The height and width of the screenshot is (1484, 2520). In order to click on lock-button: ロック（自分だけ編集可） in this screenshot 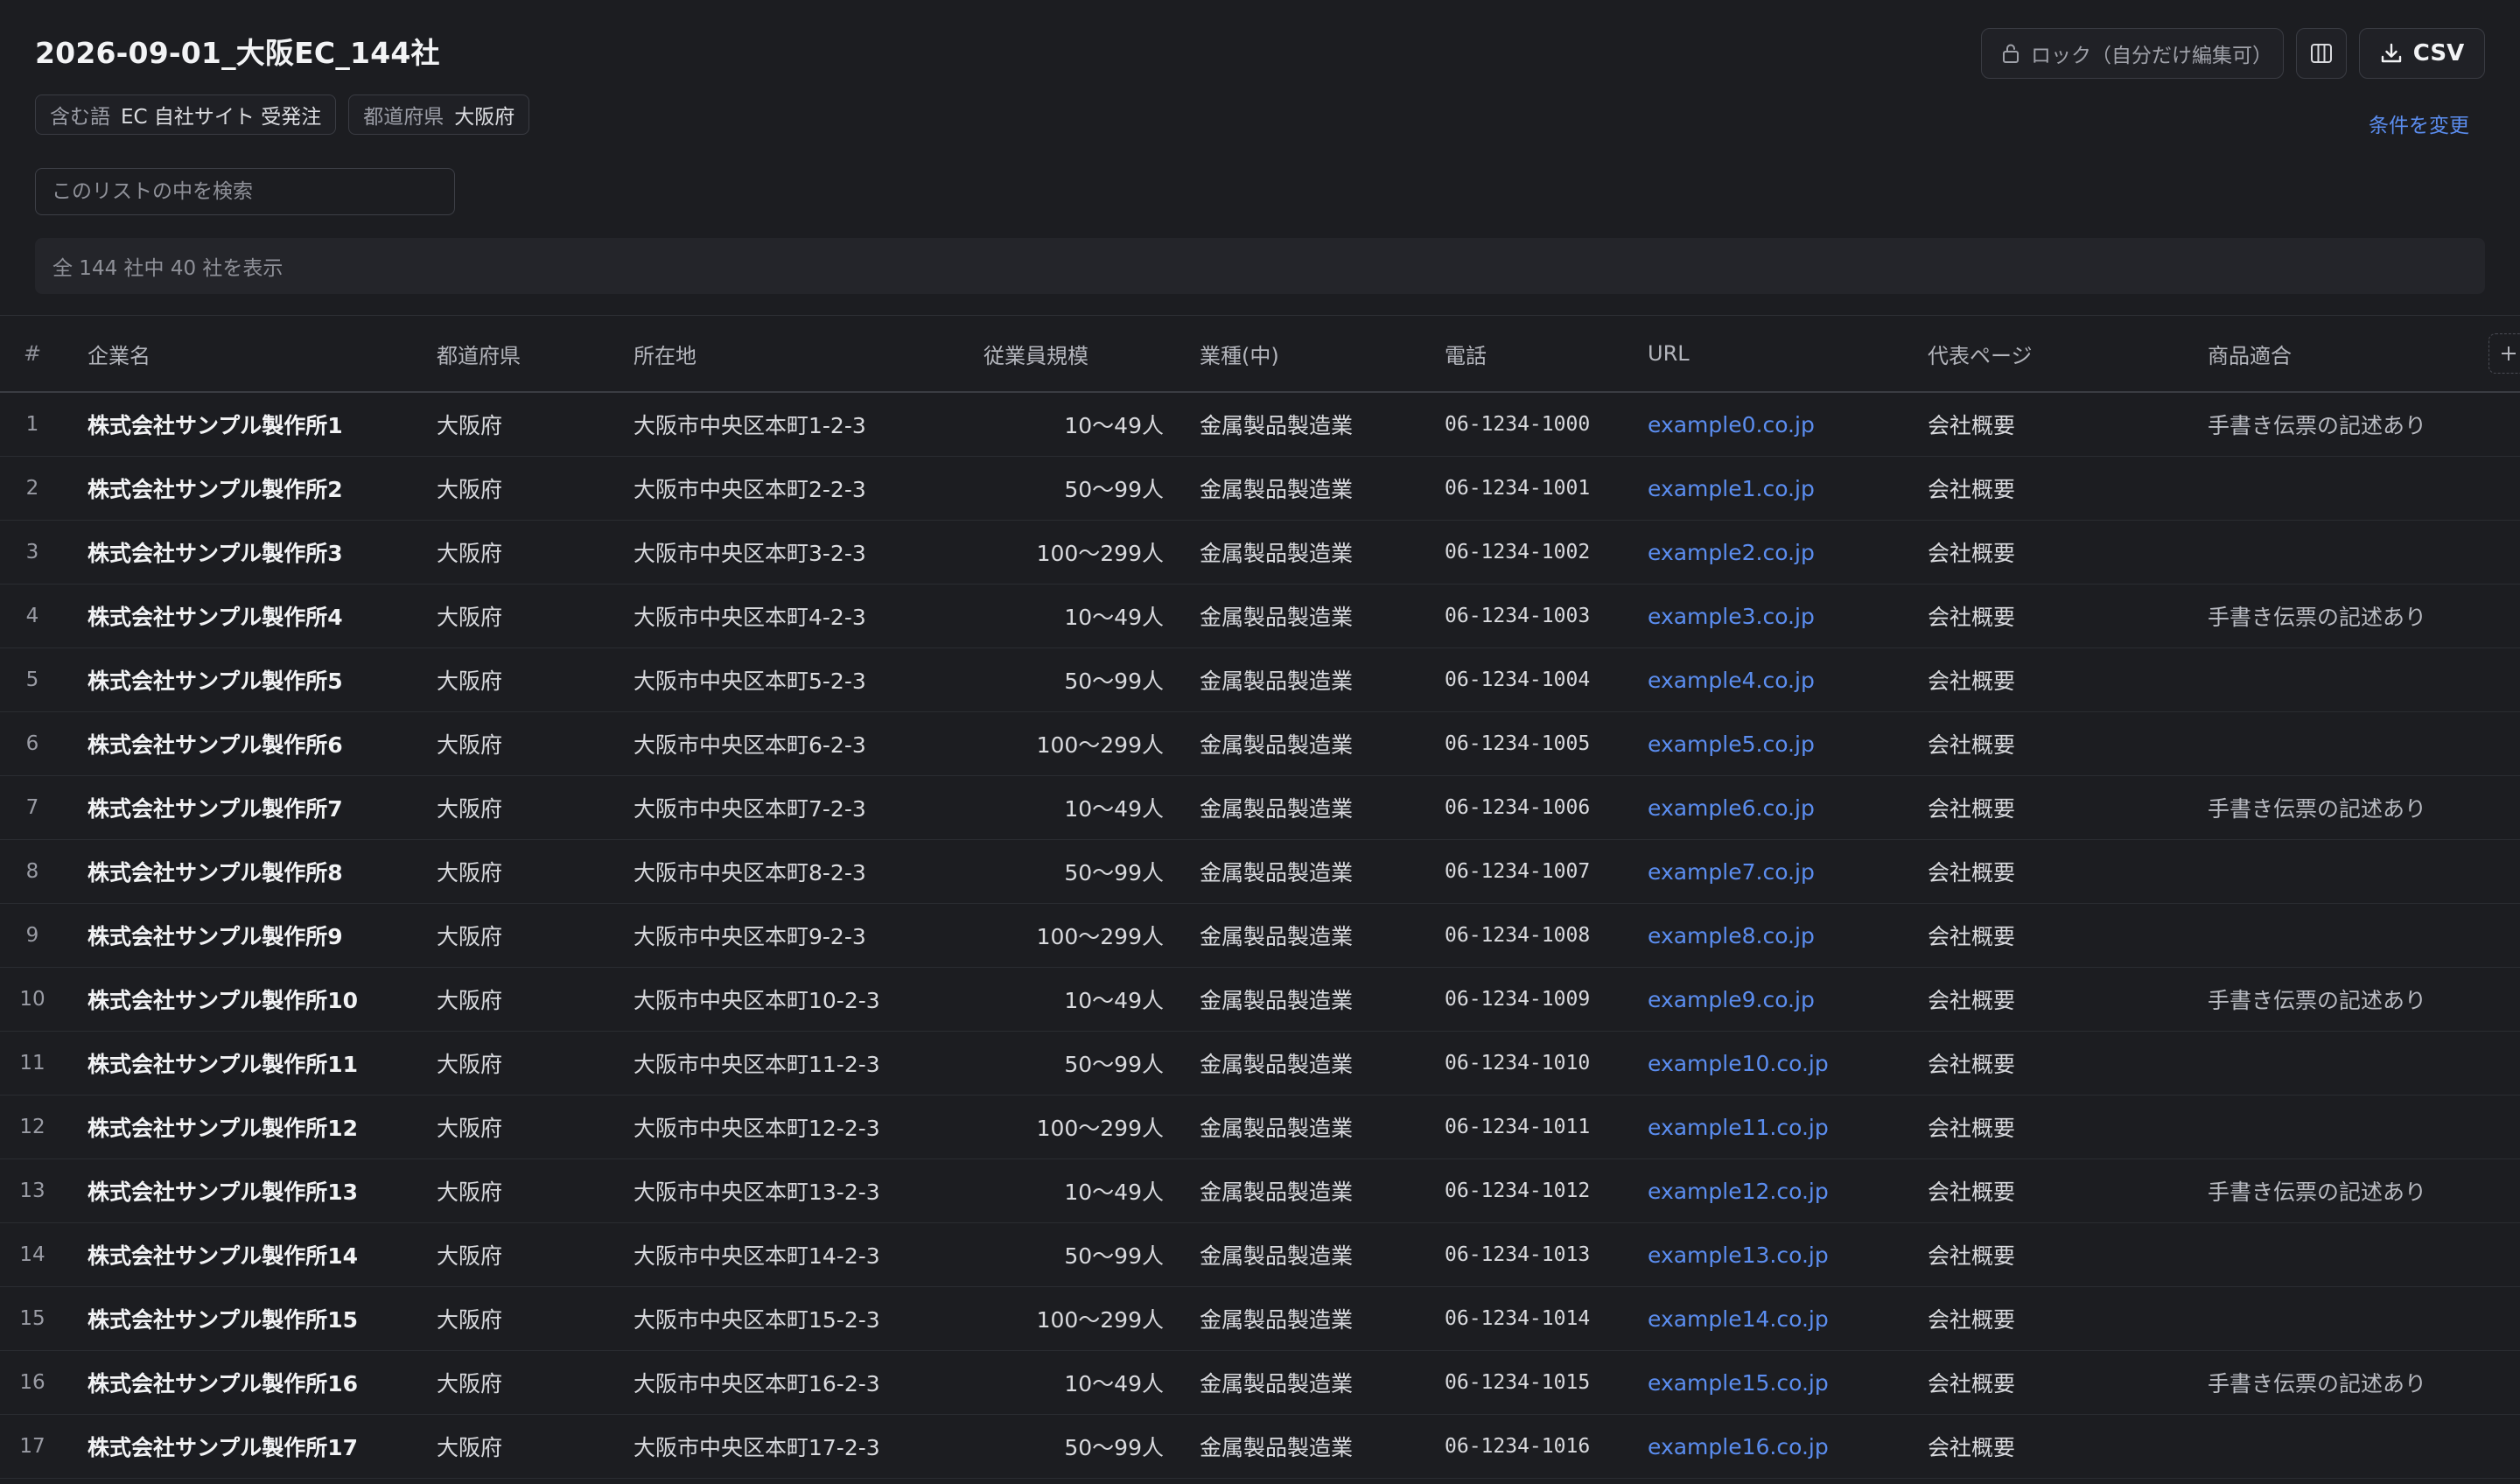, I will do `click(2132, 53)`.